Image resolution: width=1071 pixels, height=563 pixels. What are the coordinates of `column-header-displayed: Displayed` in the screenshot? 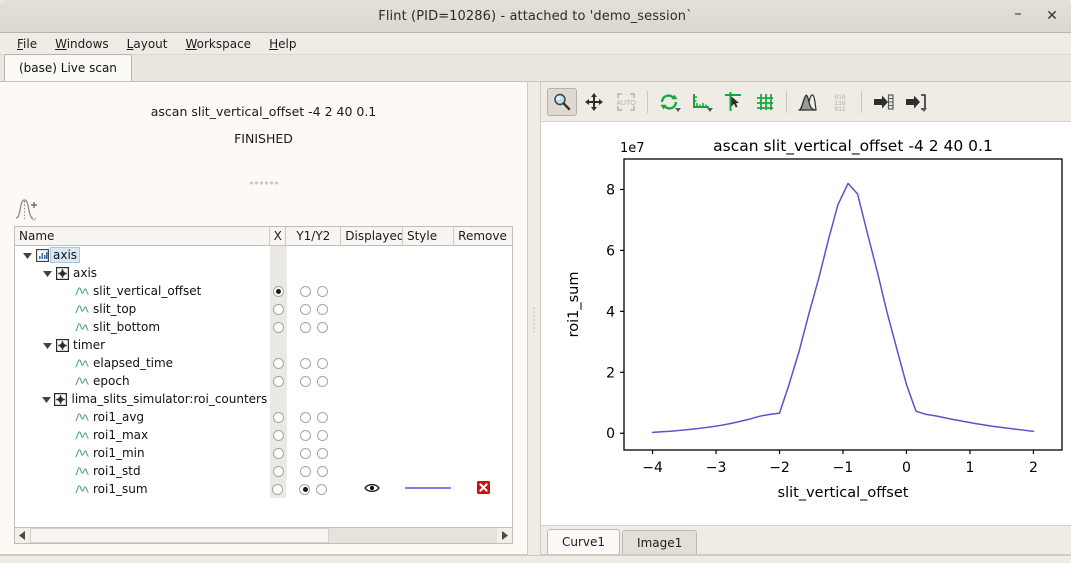 It's located at (372, 236).